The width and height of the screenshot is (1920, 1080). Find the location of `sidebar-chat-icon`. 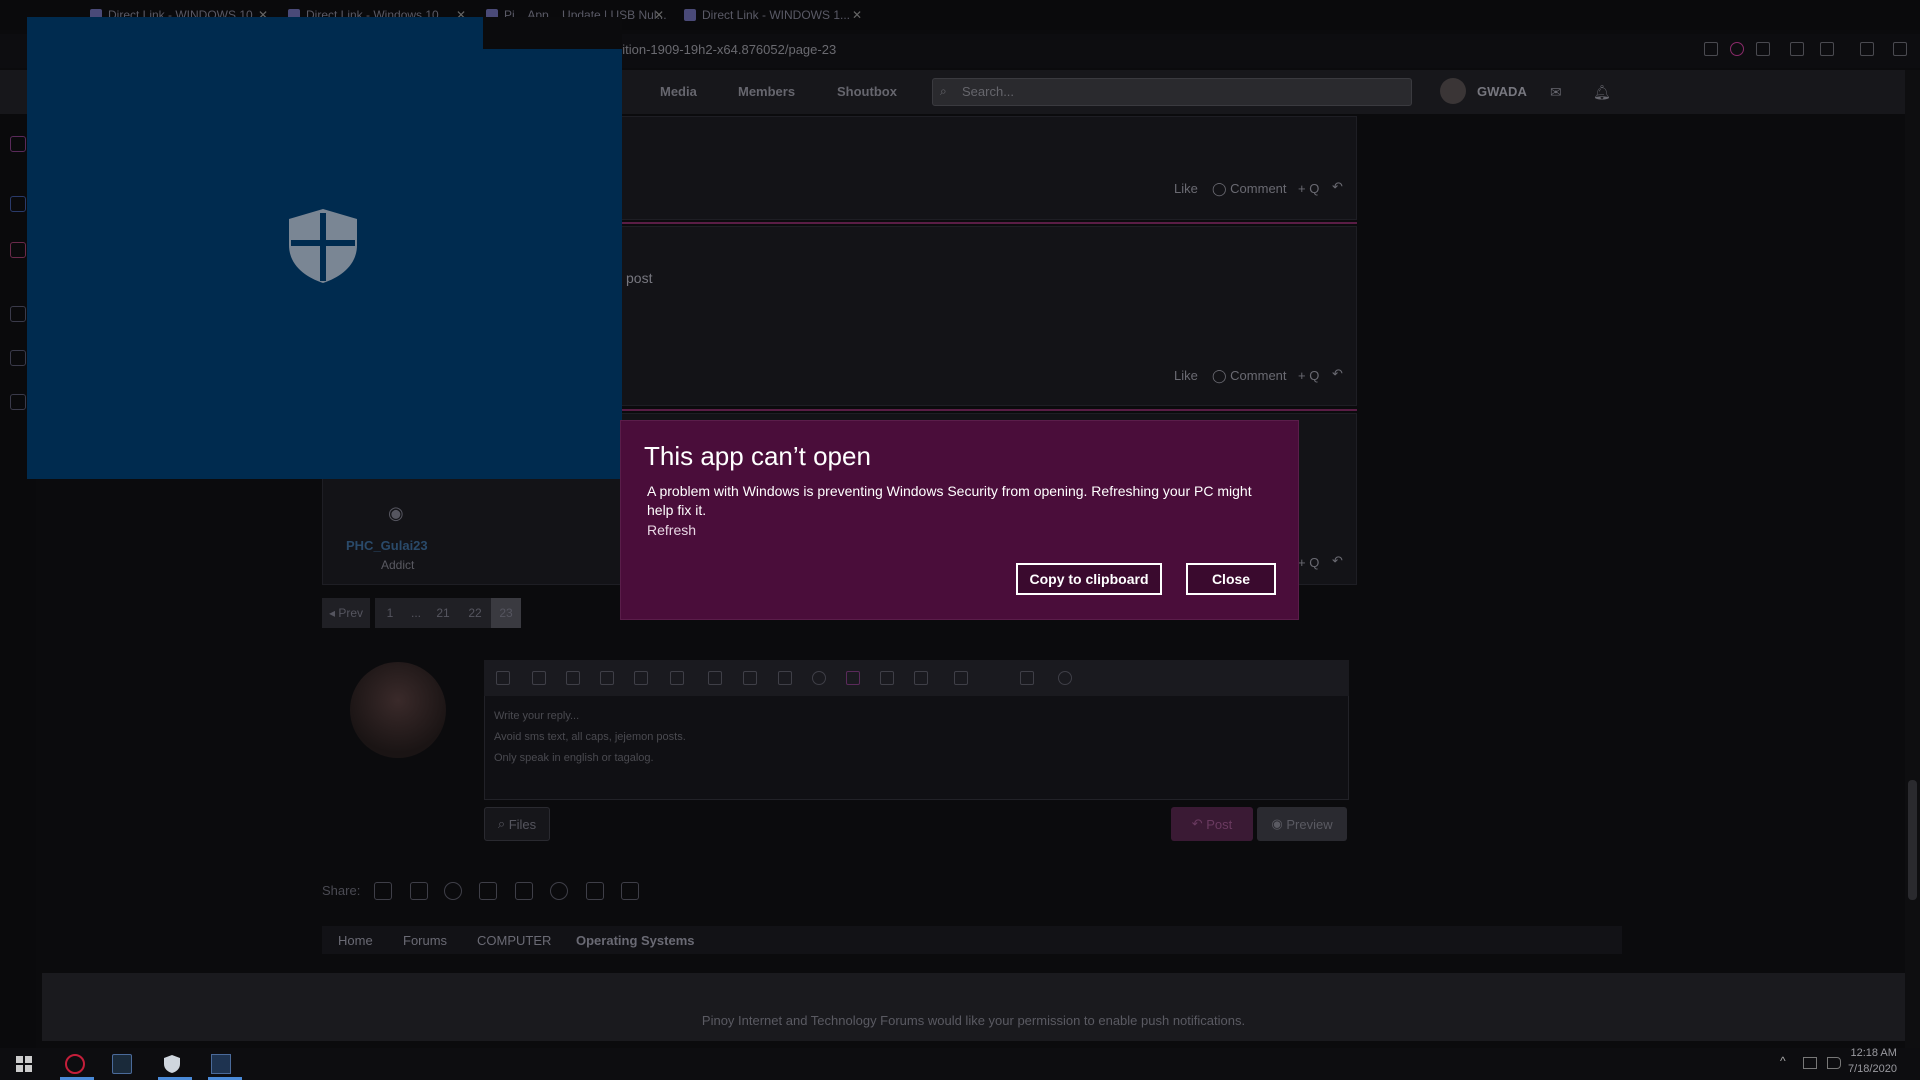

sidebar-chat-icon is located at coordinates (18, 204).